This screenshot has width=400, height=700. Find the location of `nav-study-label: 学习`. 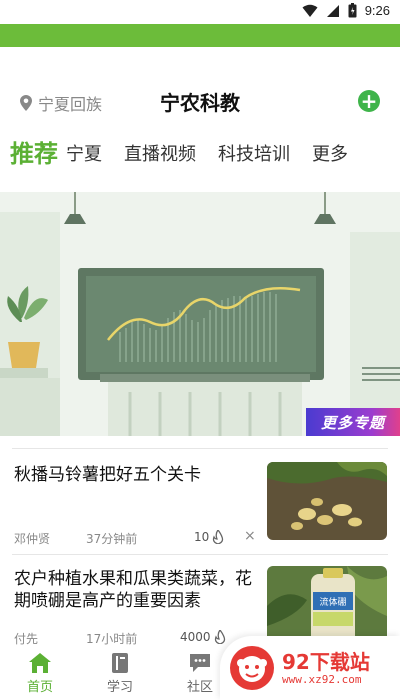

nav-study-label: 学习 is located at coordinates (119, 687).